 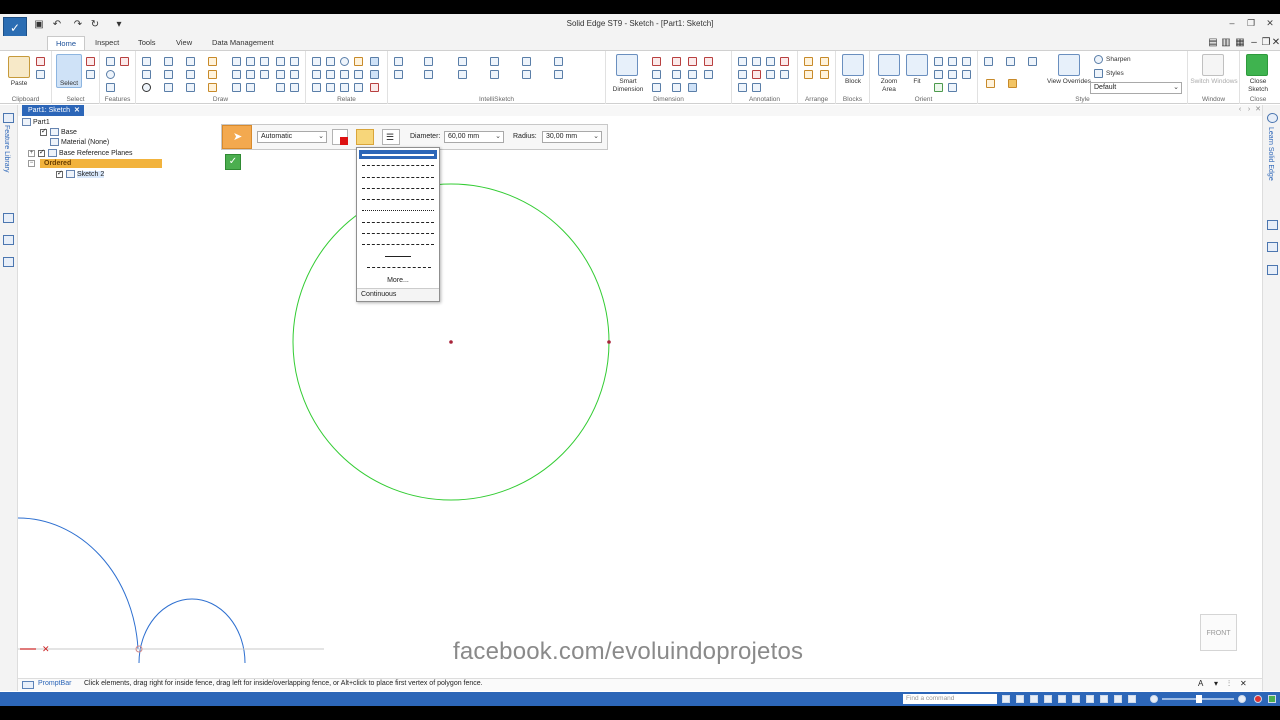 I want to click on relationship-handles-icon, so click(x=374, y=61).